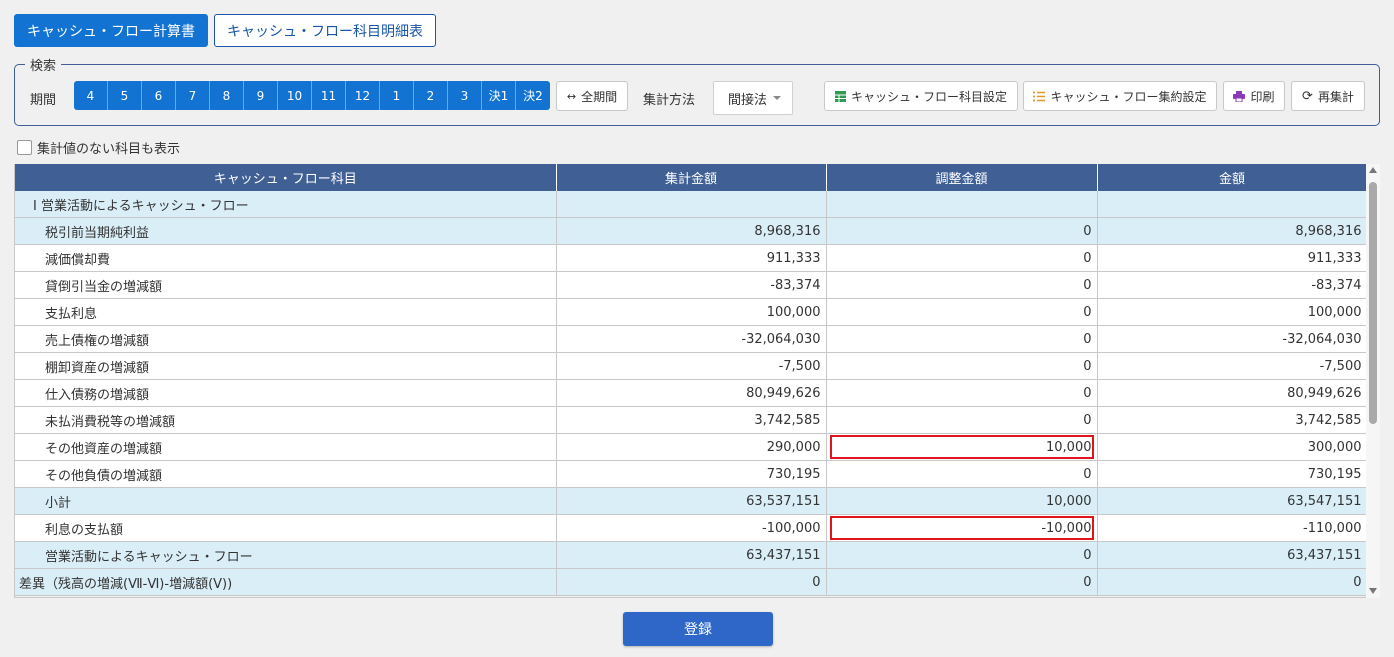  What do you see at coordinates (286, 231) in the screenshot?
I see `row-name: 税引前当期純利益` at bounding box center [286, 231].